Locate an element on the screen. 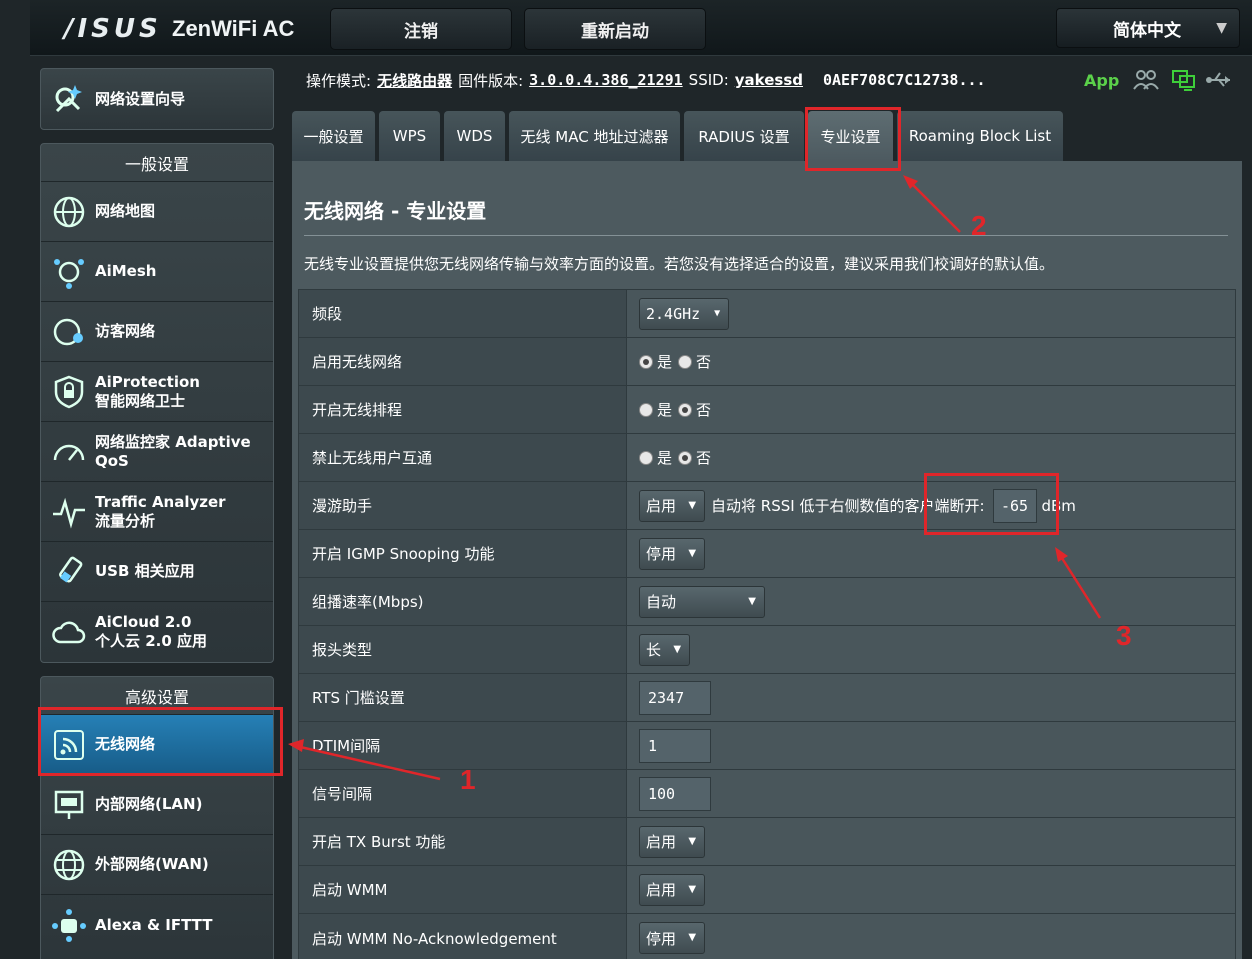 This screenshot has height=959, width=1252. annotation-number-1: 1 is located at coordinates (468, 779).